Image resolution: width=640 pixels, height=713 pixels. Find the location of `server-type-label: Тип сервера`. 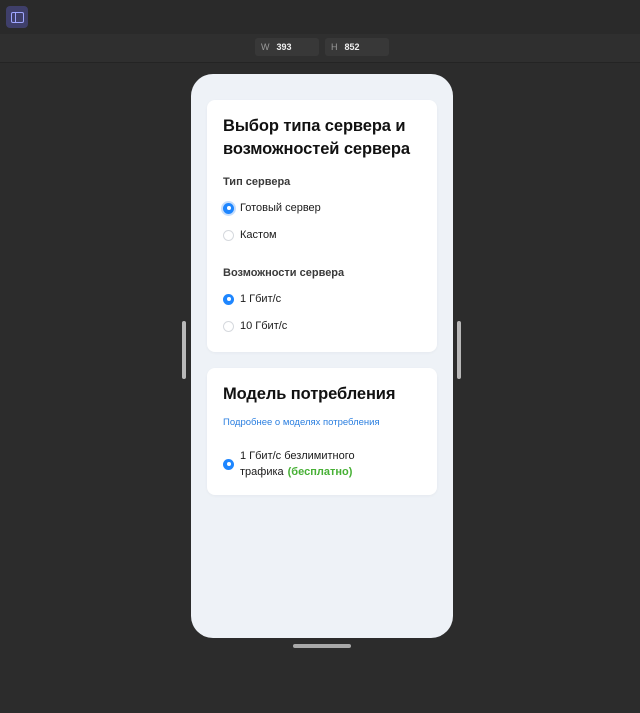

server-type-label: Тип сервера is located at coordinates (257, 182).